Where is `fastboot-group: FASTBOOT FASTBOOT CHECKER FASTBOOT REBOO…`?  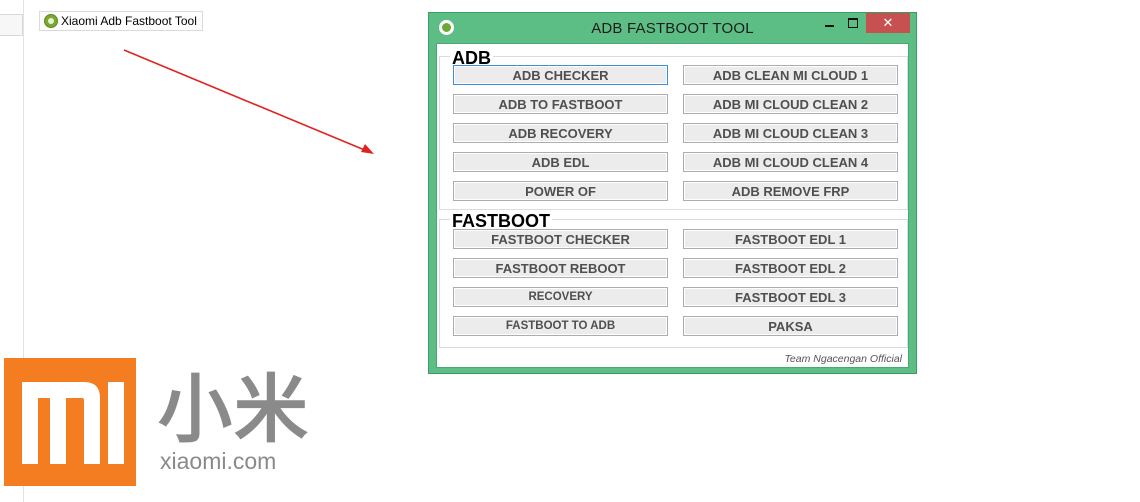 fastboot-group: FASTBOOT FASTBOOT CHECKER FASTBOOT REBOO… is located at coordinates (673, 280).